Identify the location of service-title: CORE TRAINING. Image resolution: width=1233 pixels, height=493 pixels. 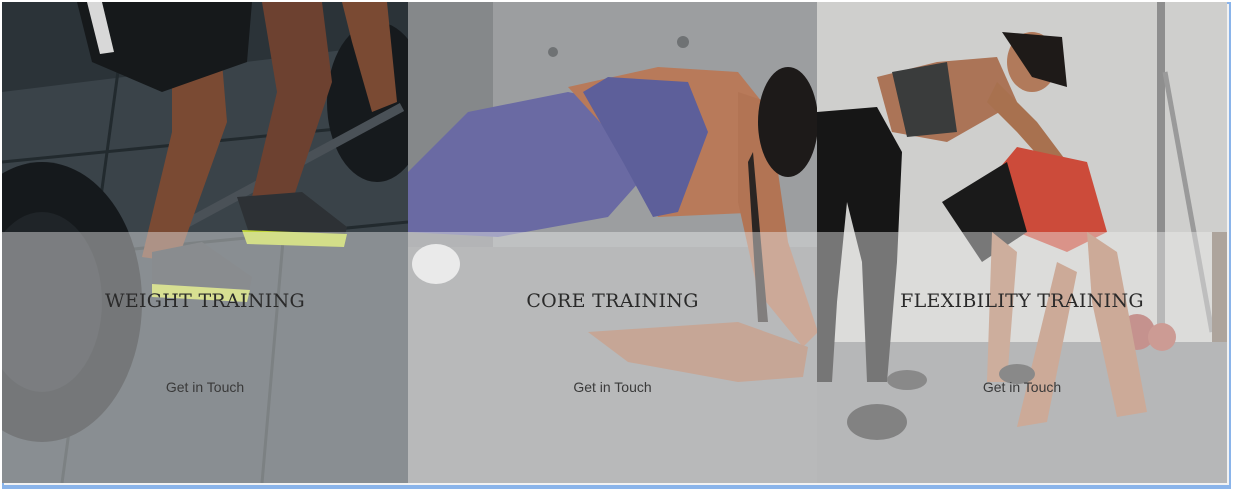
(612, 301).